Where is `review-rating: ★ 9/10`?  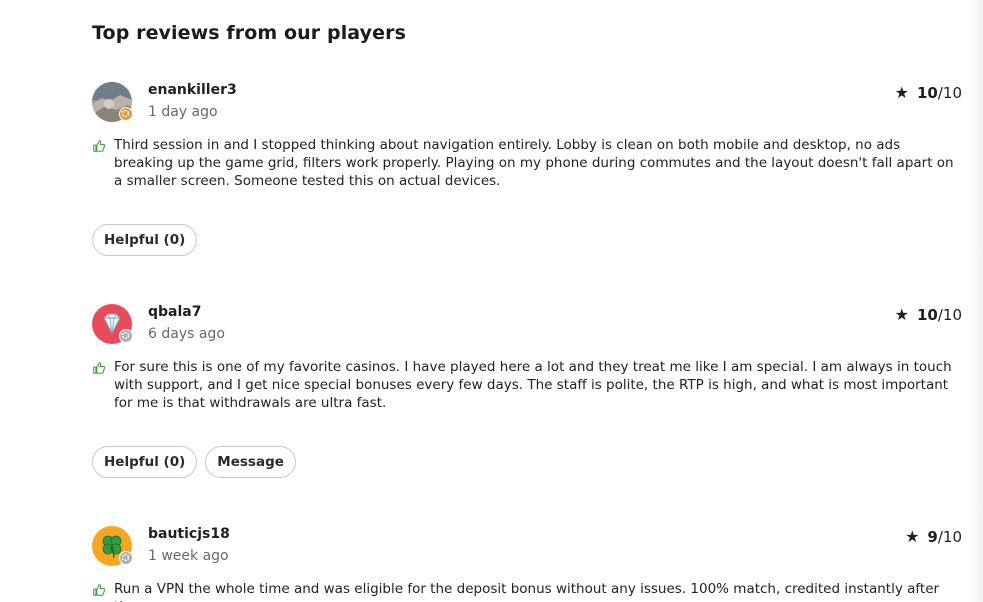 review-rating: ★ 9/10 is located at coordinates (933, 536).